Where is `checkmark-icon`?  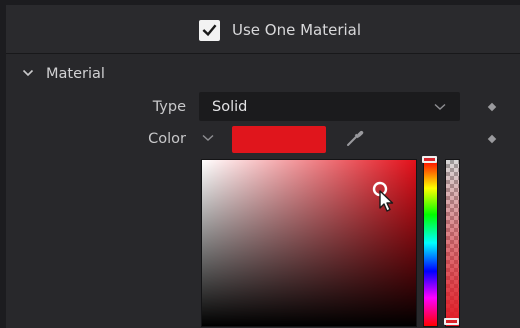
checkmark-icon is located at coordinates (209, 30).